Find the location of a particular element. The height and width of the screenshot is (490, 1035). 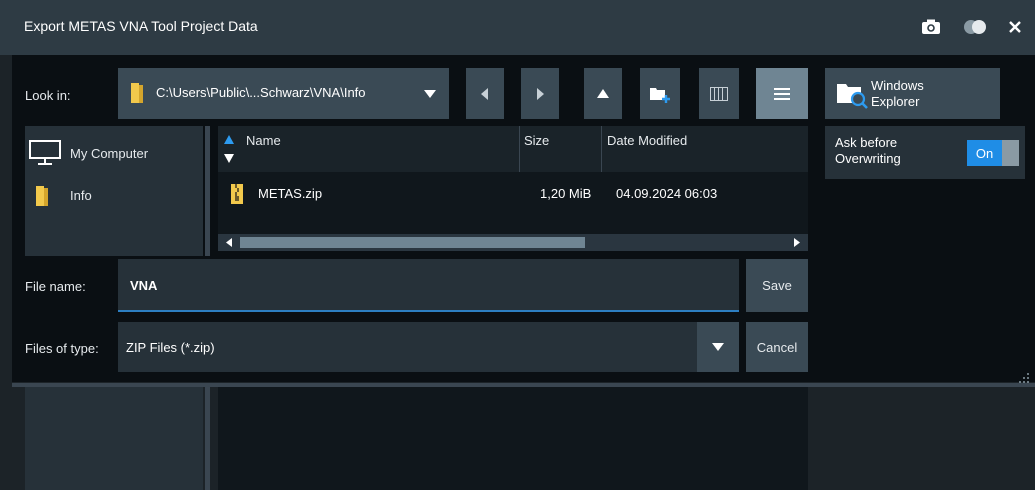

column-header-date: Date Modified is located at coordinates (702, 150).